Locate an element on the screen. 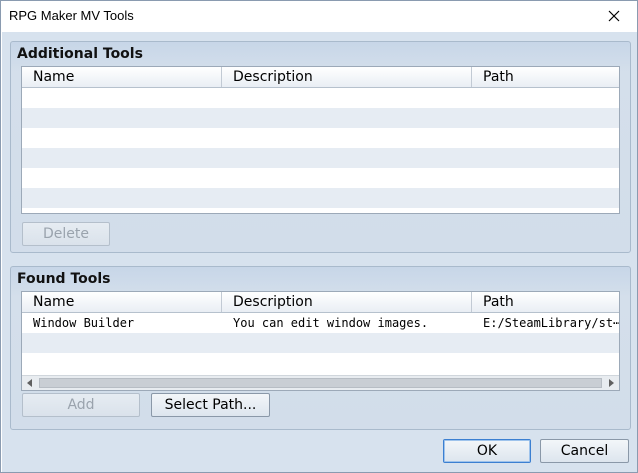 The width and height of the screenshot is (638, 473). close-icon is located at coordinates (614, 16).